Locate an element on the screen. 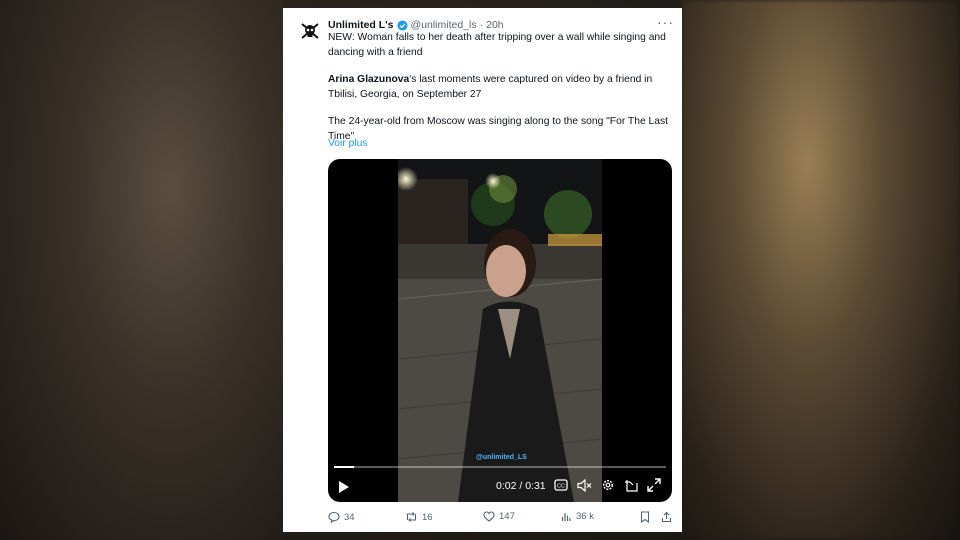 The height and width of the screenshot is (540, 960). bookmark-button is located at coordinates (645, 517).